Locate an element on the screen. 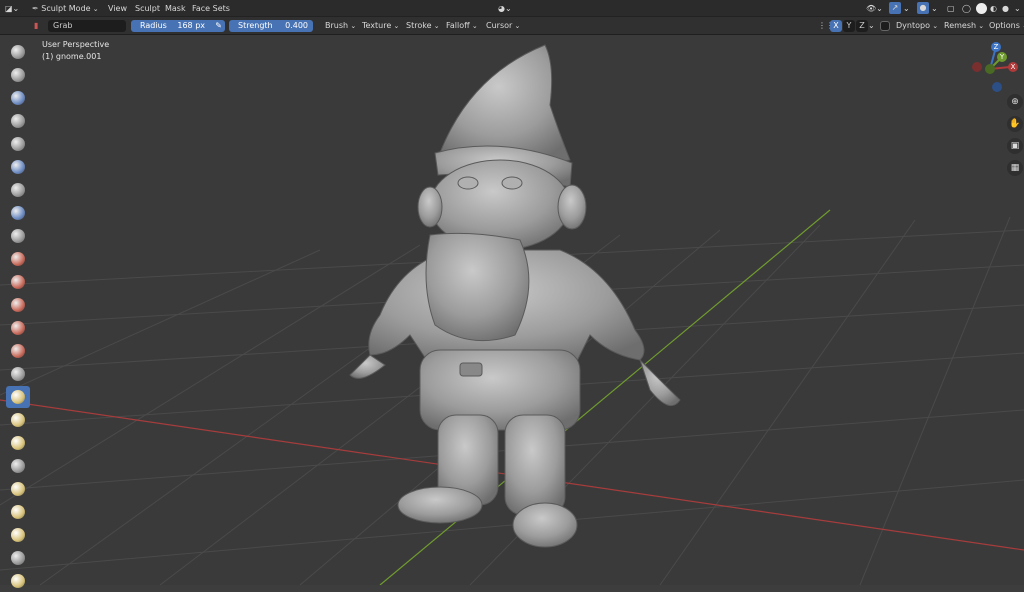 The height and width of the screenshot is (592, 1024). remesh-menu: Remesh is located at coordinates (964, 26).